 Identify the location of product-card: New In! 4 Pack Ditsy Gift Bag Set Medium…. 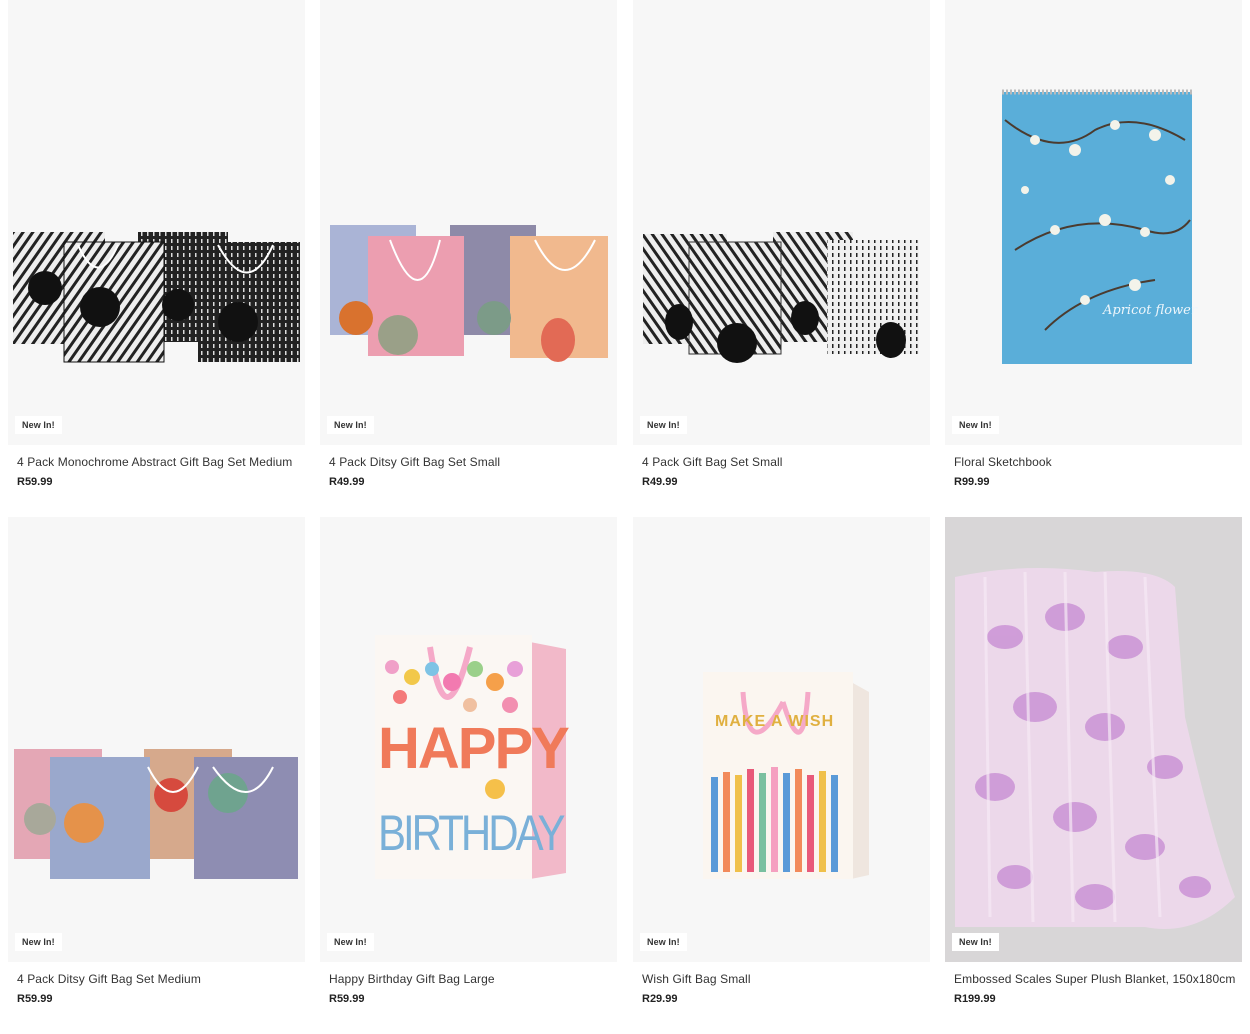
(156, 761).